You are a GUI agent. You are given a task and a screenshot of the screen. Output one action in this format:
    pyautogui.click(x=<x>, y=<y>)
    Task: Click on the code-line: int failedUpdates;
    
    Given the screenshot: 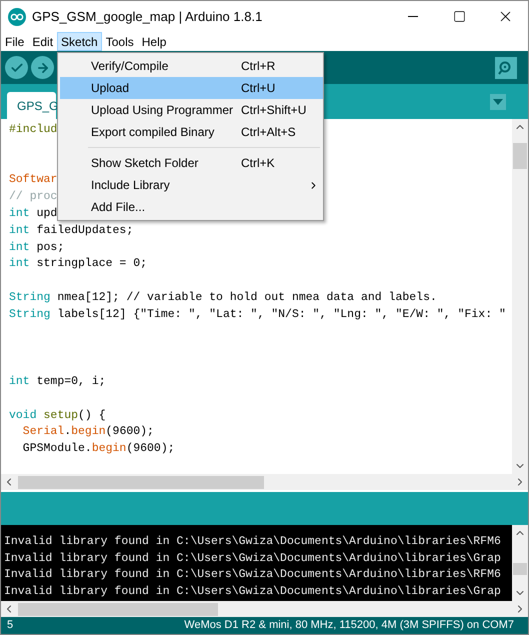 What is the action you would take?
    pyautogui.click(x=71, y=230)
    